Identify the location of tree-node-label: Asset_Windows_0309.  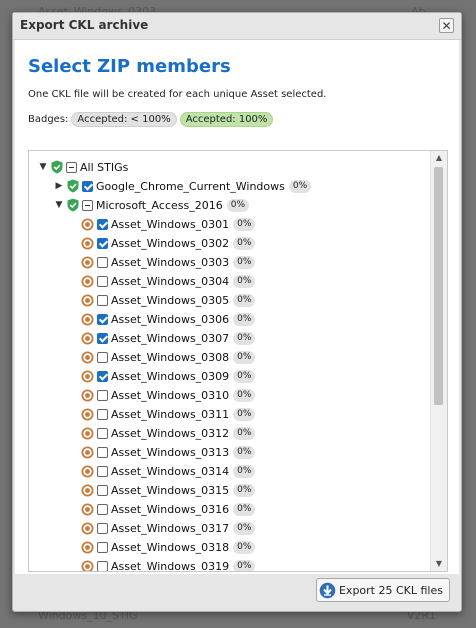
(170, 376).